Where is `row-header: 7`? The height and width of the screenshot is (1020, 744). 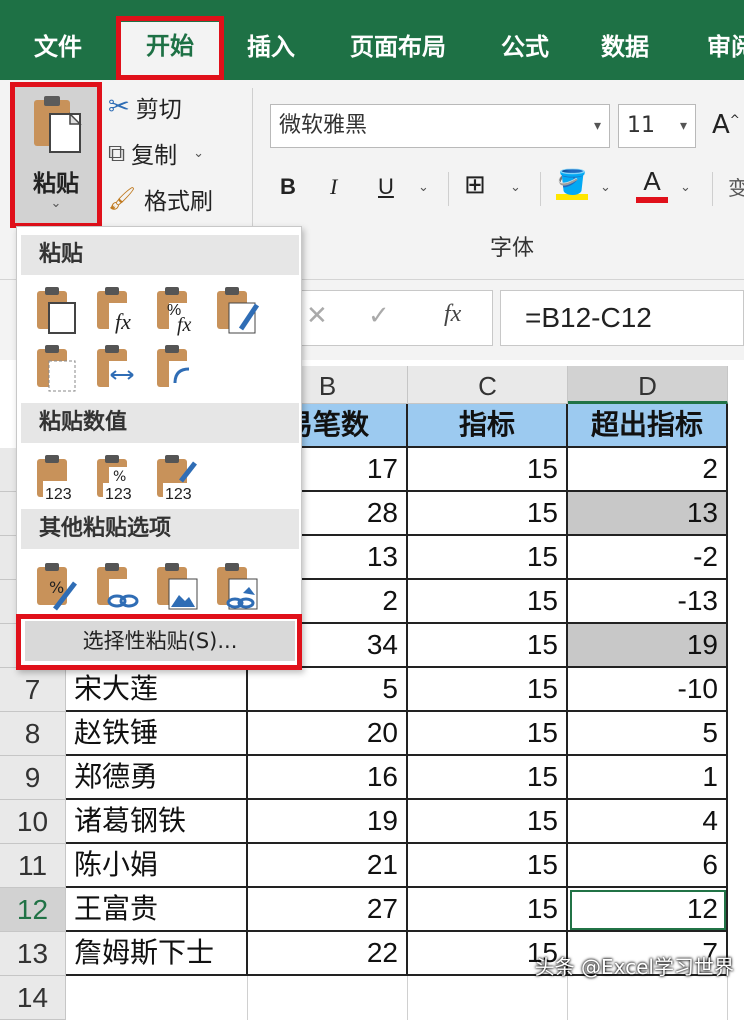
row-header: 7 is located at coordinates (33, 690).